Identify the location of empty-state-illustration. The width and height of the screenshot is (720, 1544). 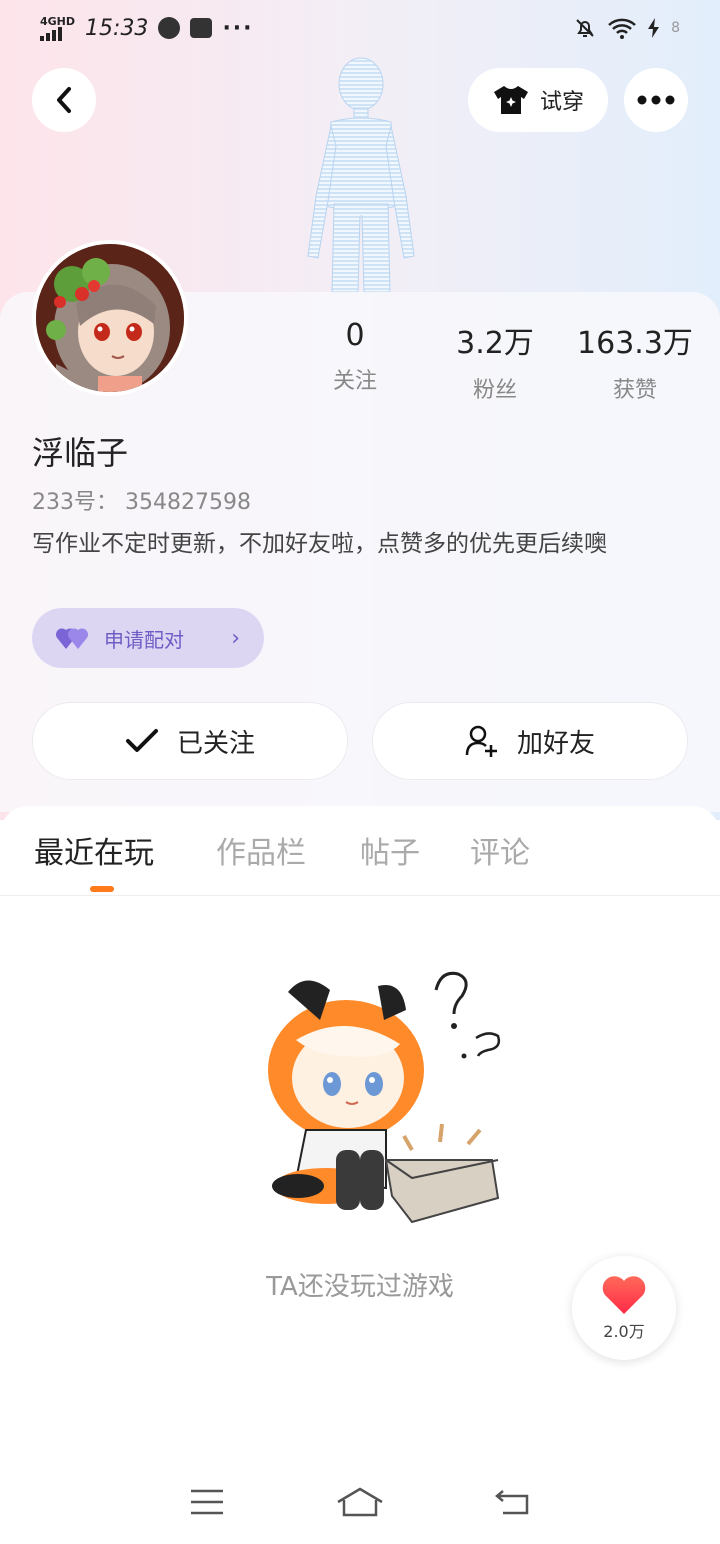
(384, 1097).